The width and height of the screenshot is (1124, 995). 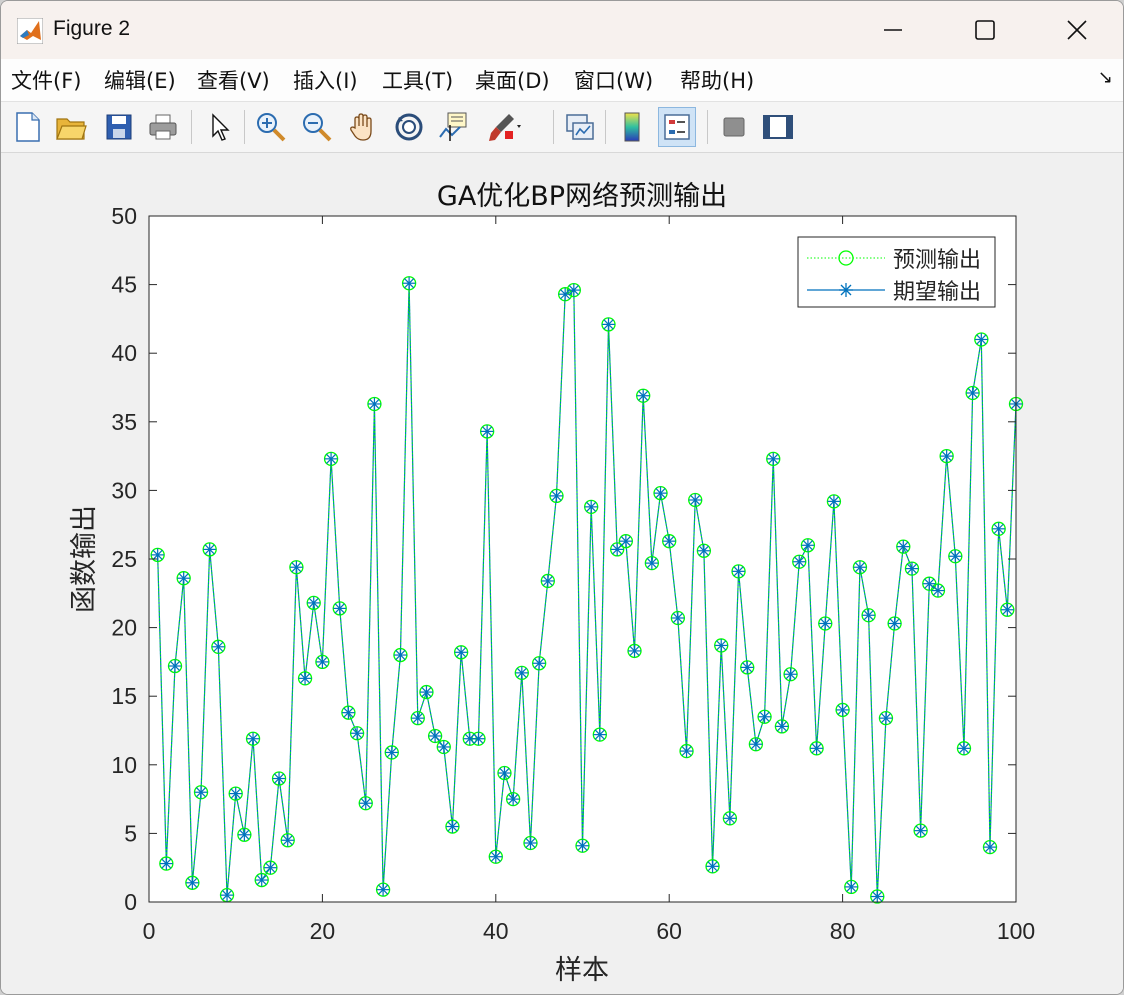 I want to click on colorbar-button, so click(x=632, y=127).